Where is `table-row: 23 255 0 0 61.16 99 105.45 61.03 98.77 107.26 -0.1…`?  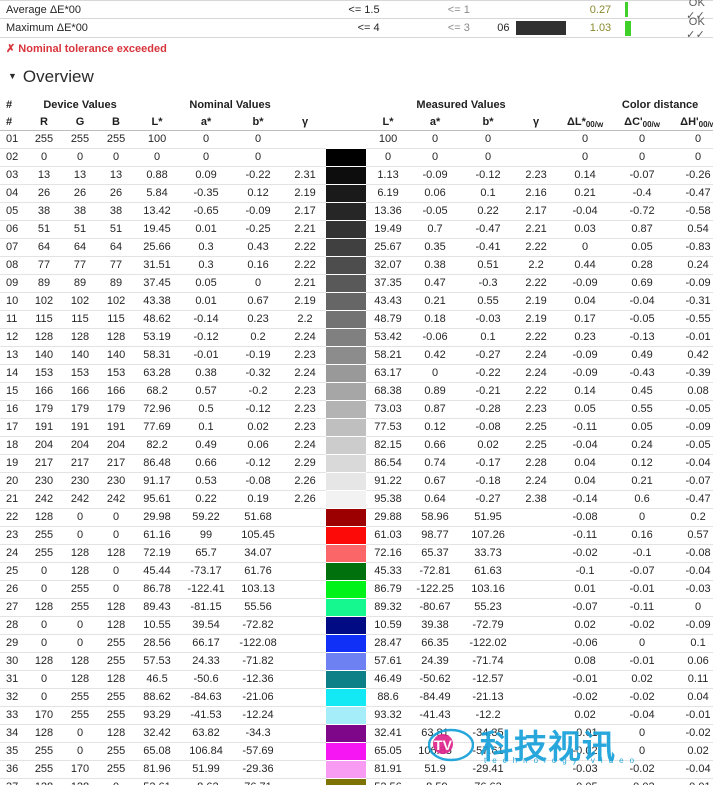
table-row: 23 255 0 0 61.16 99 105.45 61.03 98.77 107.26 -0.1… is located at coordinates (356, 535).